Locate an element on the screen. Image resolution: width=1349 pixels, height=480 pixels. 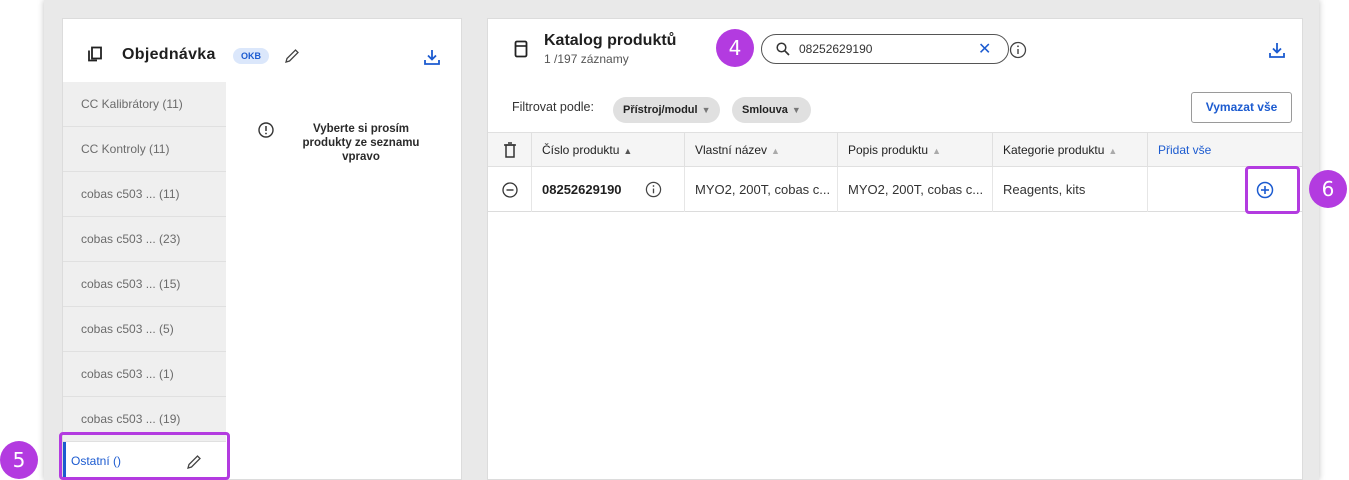
column-label: Vlastní název is located at coordinates (731, 150).